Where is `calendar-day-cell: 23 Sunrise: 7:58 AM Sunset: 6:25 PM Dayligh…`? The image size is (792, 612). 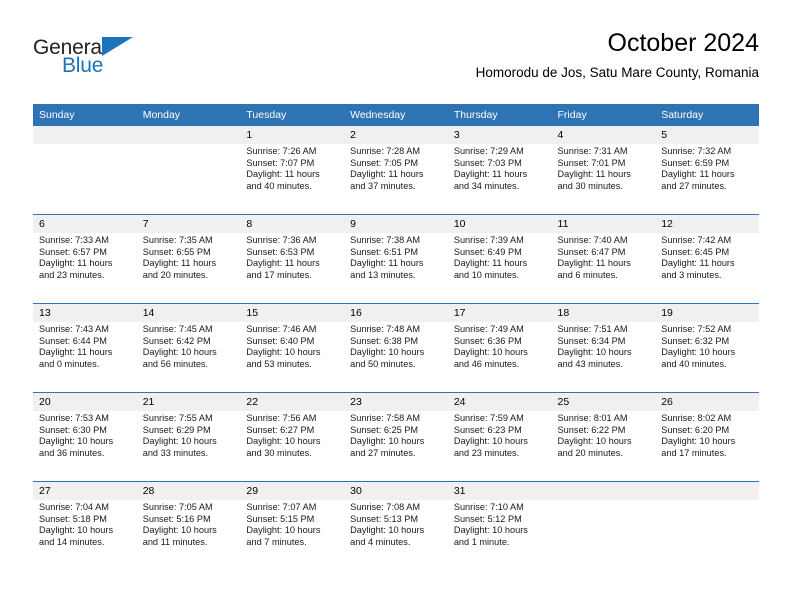
calendar-day-cell: 23 Sunrise: 7:58 AM Sunset: 6:25 PM Dayligh… is located at coordinates (396, 437).